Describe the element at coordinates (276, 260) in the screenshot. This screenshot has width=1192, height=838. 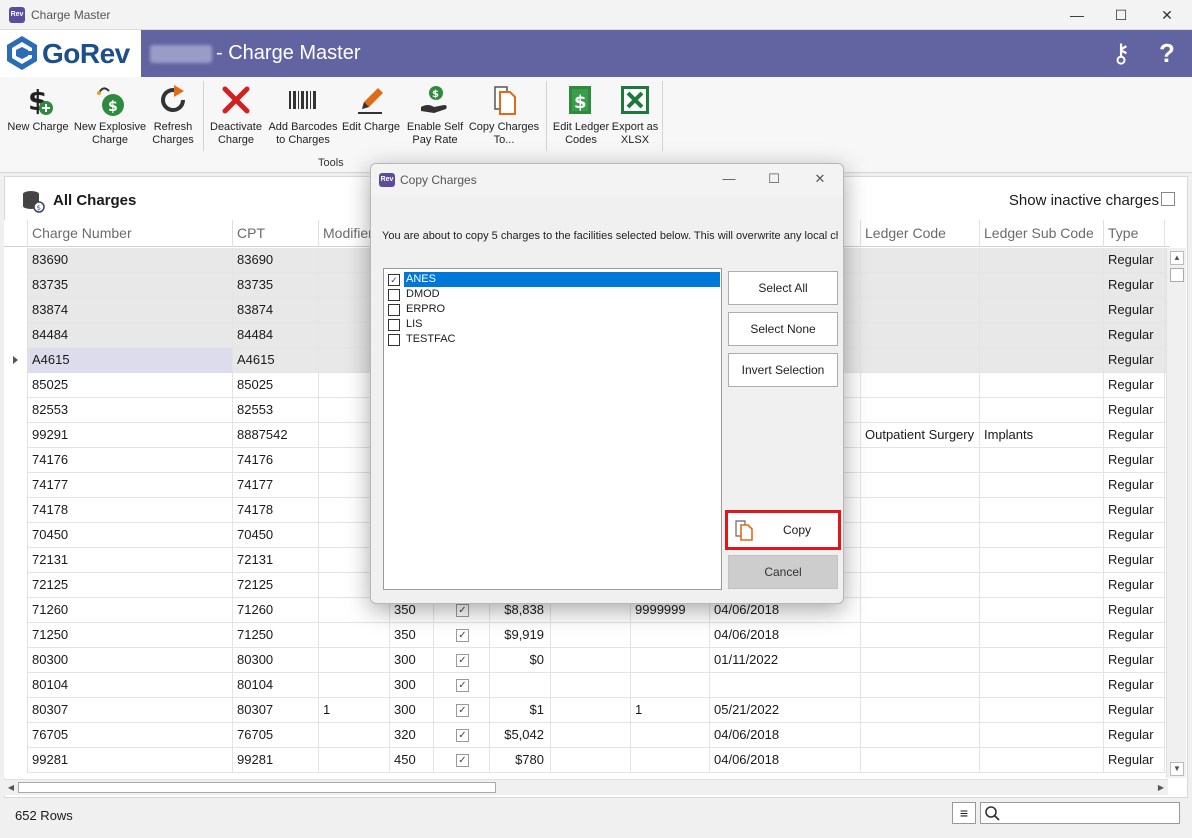
I see `cell-cpt: 83690` at that location.